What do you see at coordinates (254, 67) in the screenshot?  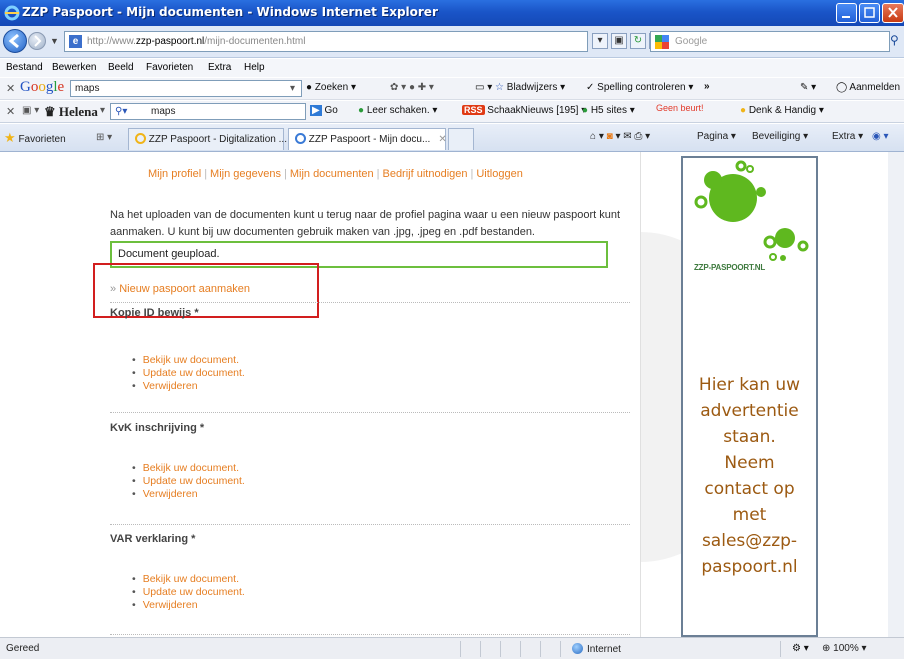 I see `menu-help: Help` at bounding box center [254, 67].